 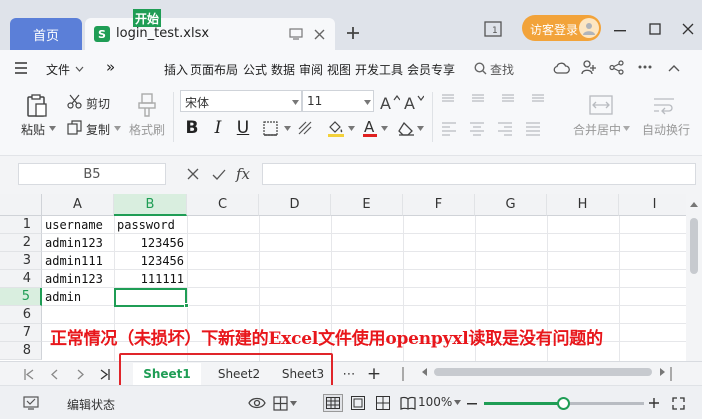 What do you see at coordinates (98, 103) in the screenshot?
I see `cut-label: 剪切` at bounding box center [98, 103].